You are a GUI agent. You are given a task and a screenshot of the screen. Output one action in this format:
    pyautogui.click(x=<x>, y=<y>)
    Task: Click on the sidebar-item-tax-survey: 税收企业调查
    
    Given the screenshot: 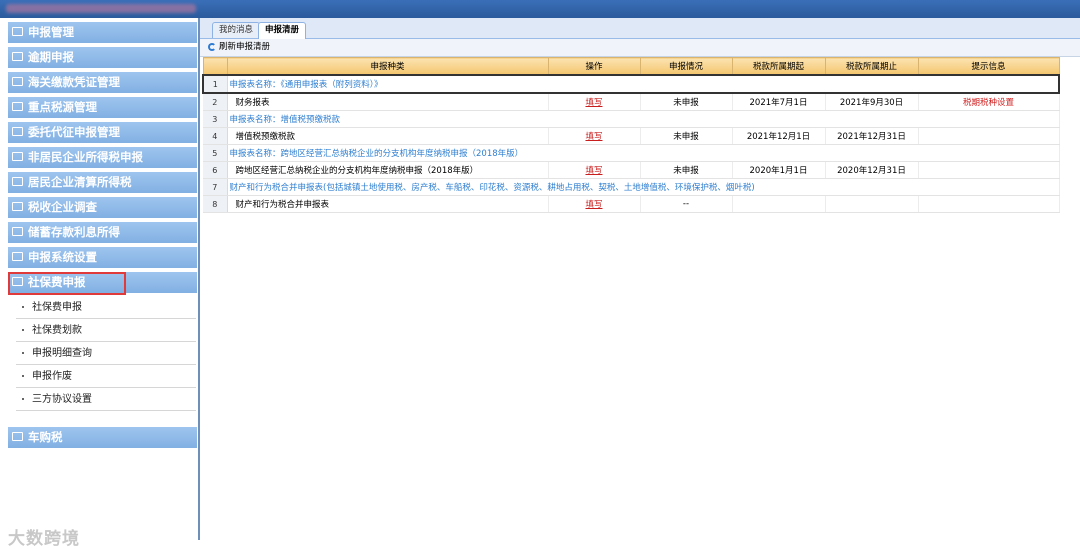 What is the action you would take?
    pyautogui.click(x=102, y=208)
    